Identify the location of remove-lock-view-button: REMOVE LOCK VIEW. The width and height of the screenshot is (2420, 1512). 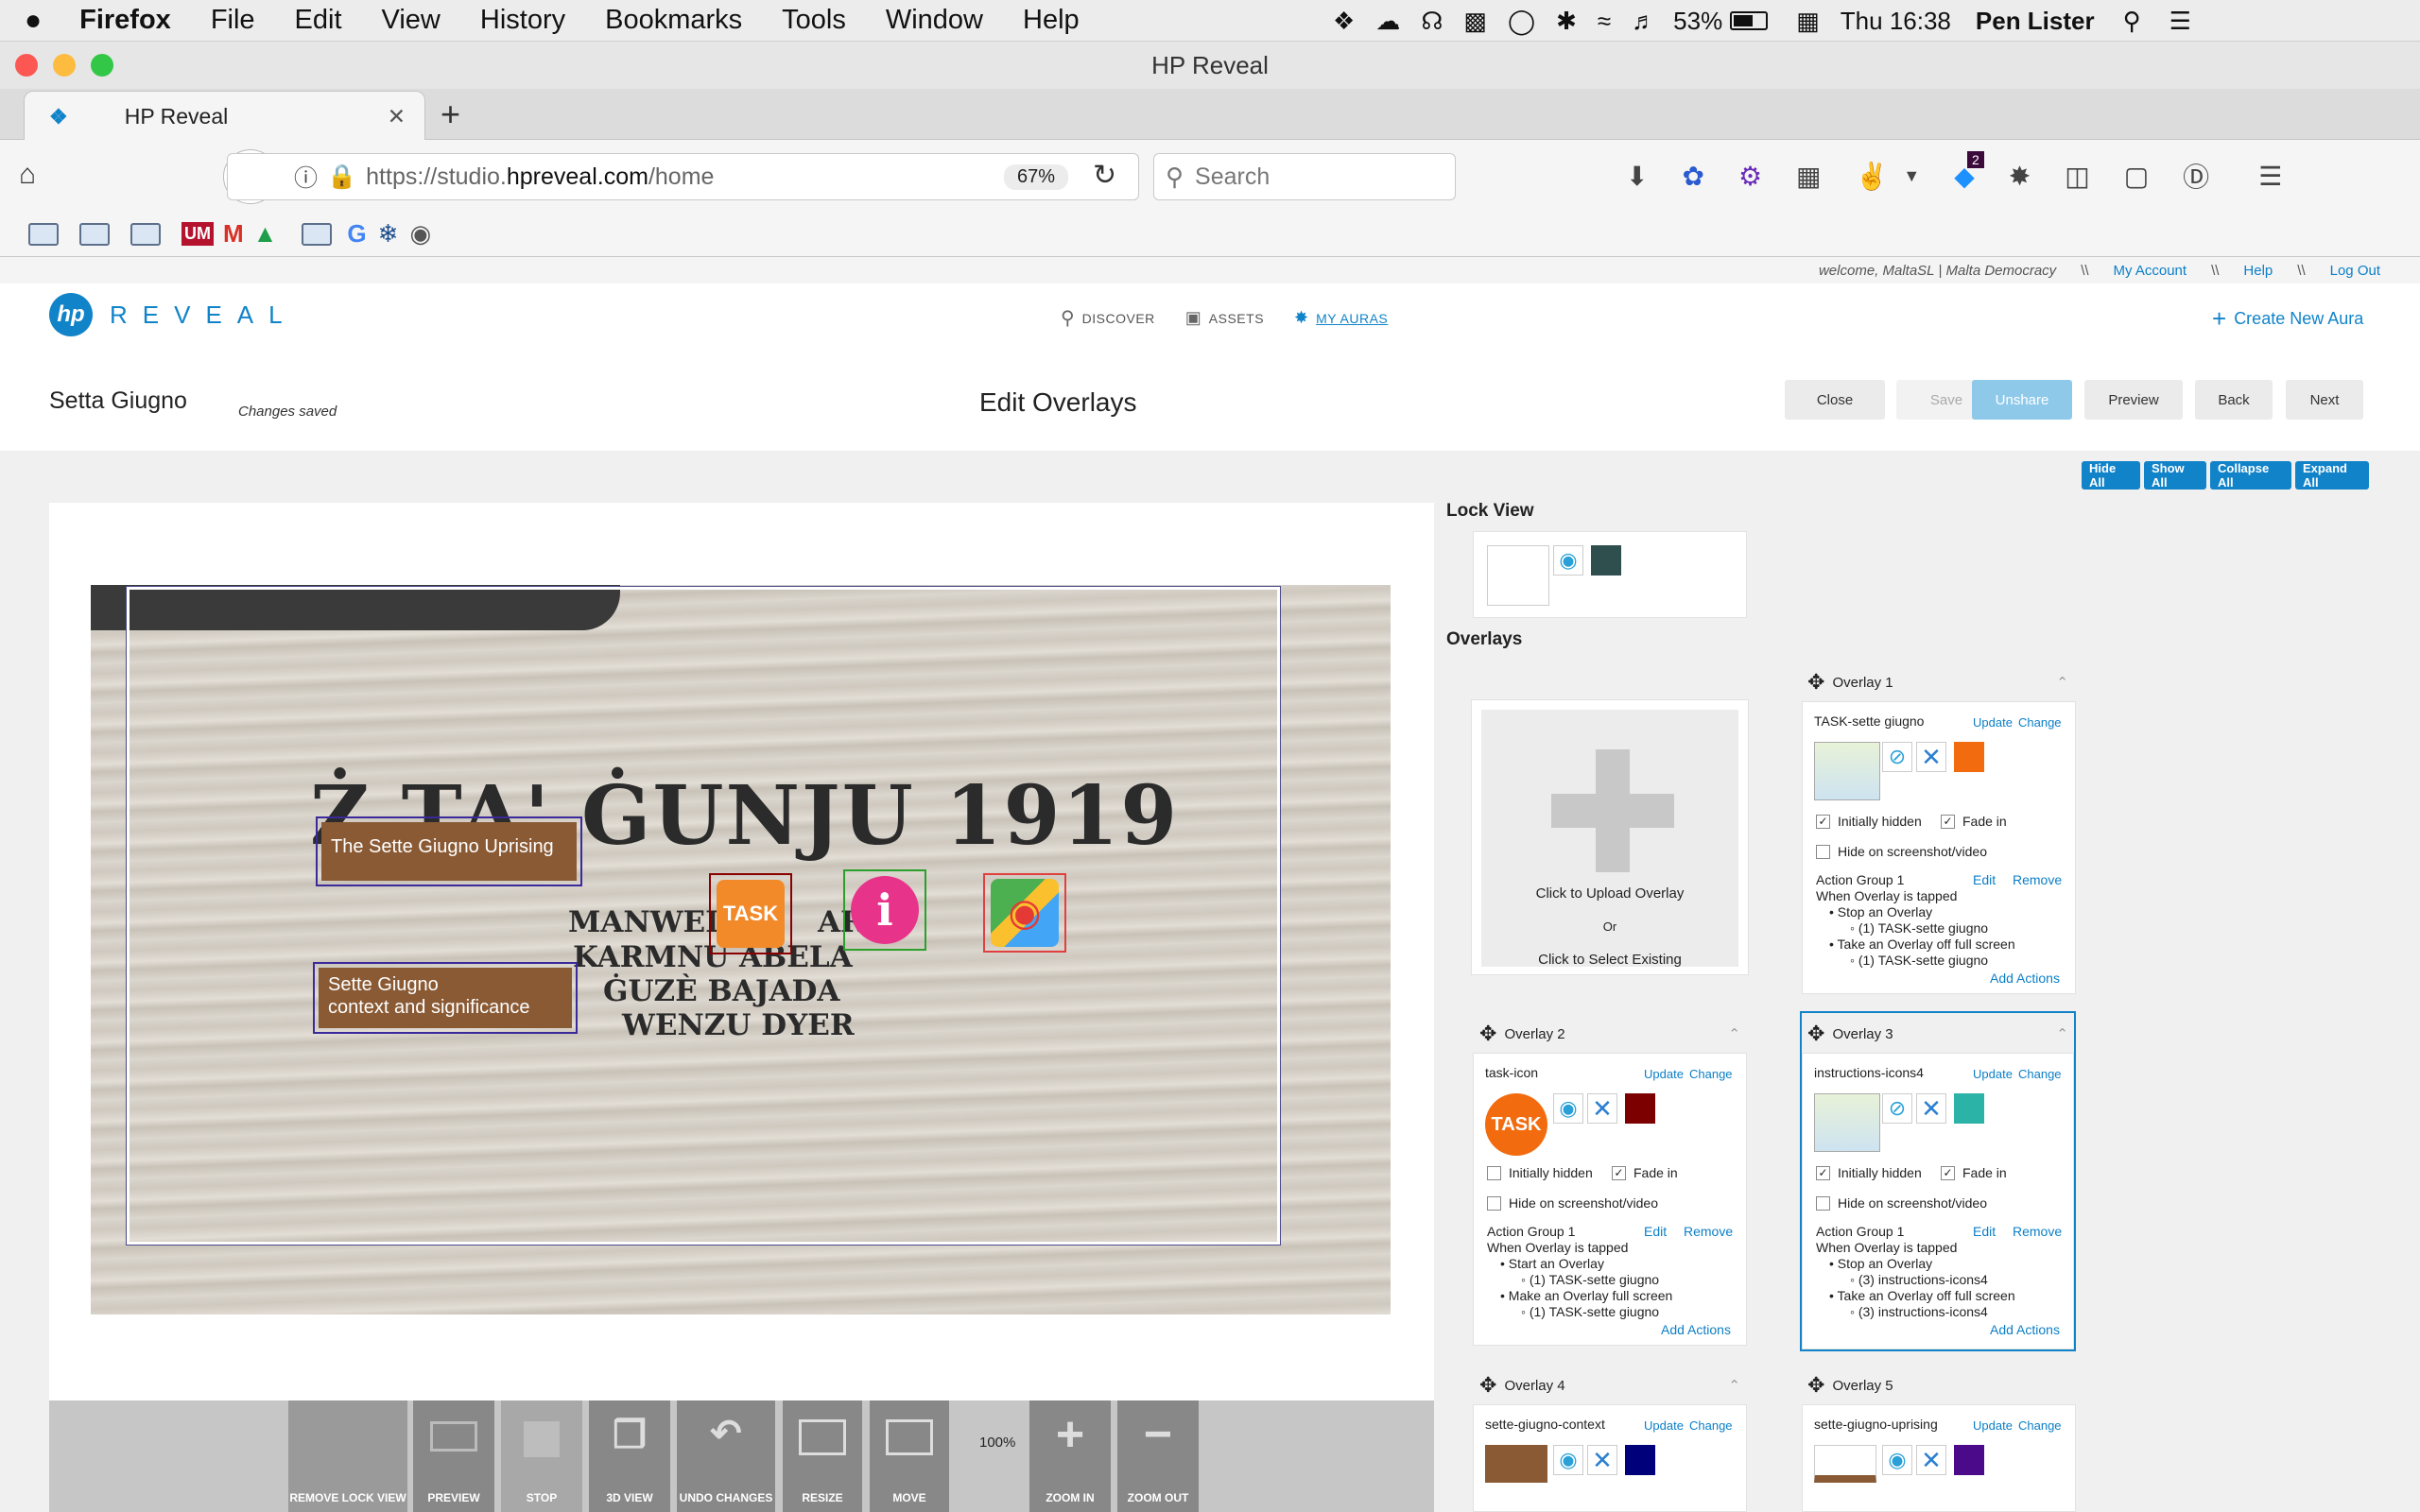
(347, 1456).